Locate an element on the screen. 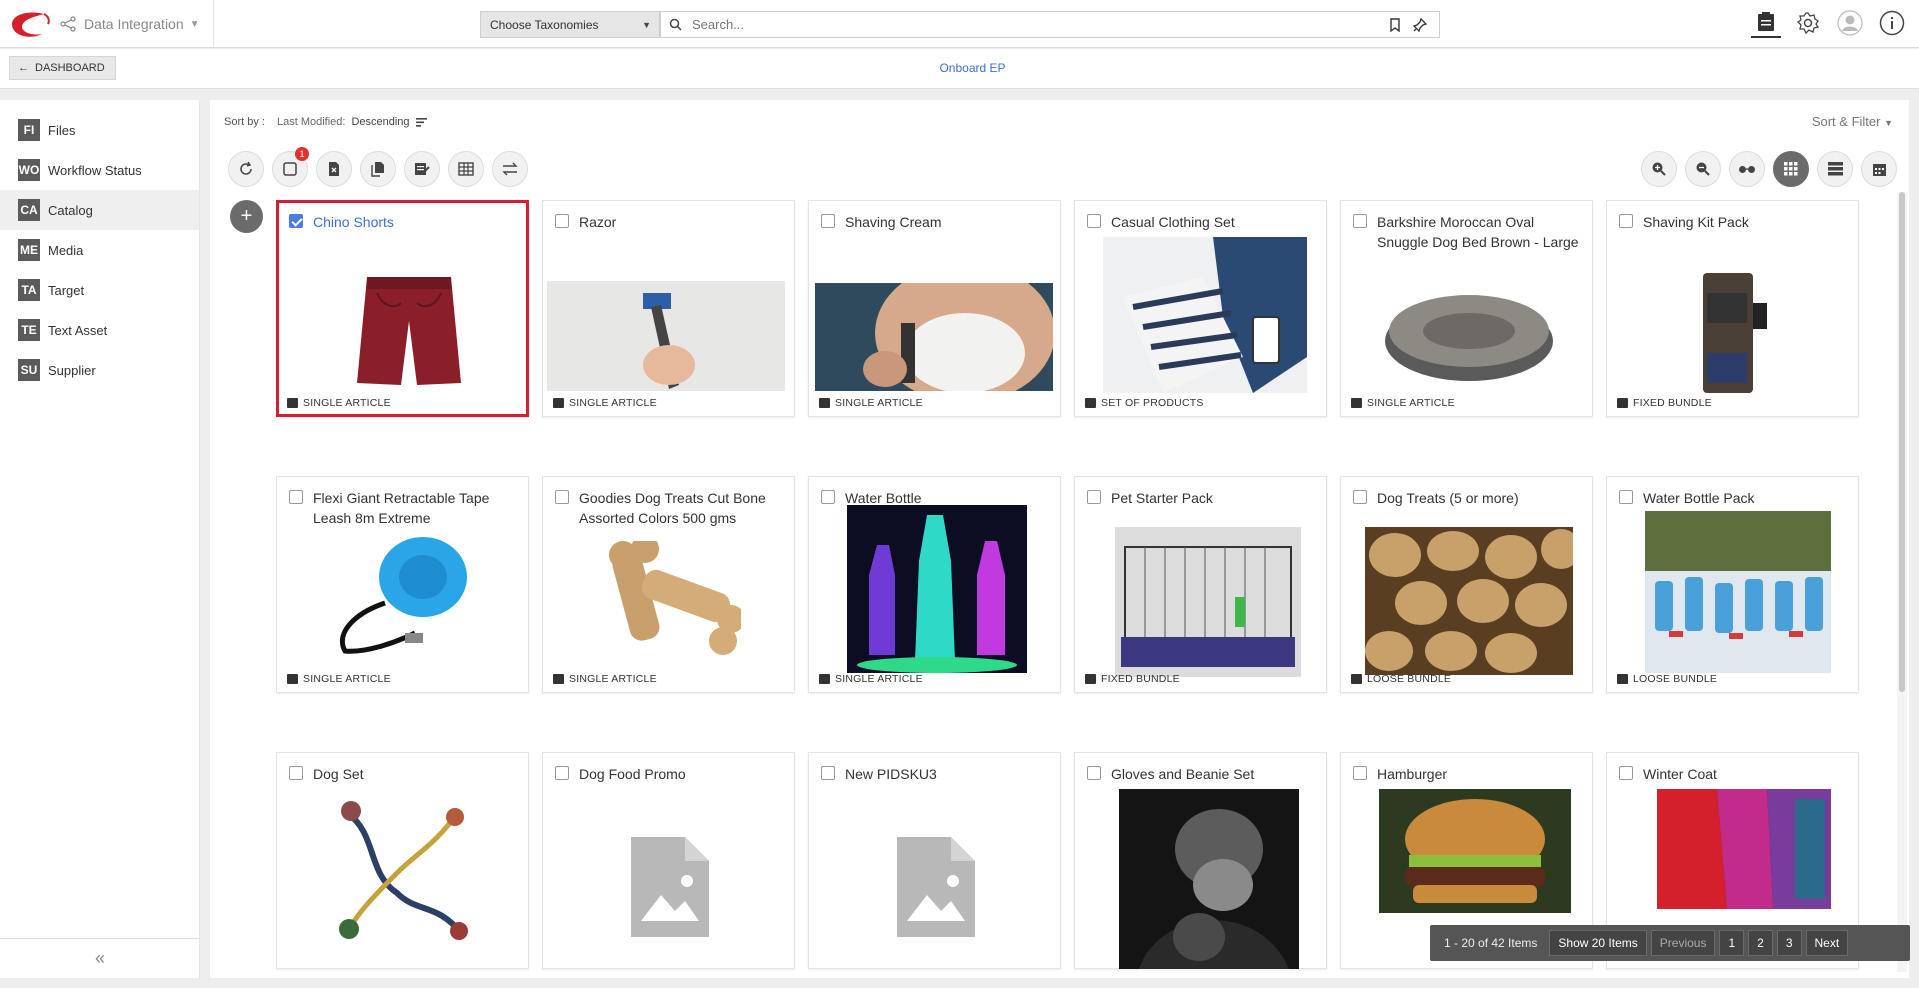 This screenshot has height=988, width=1919. select-all-button: 1 is located at coordinates (290, 167).